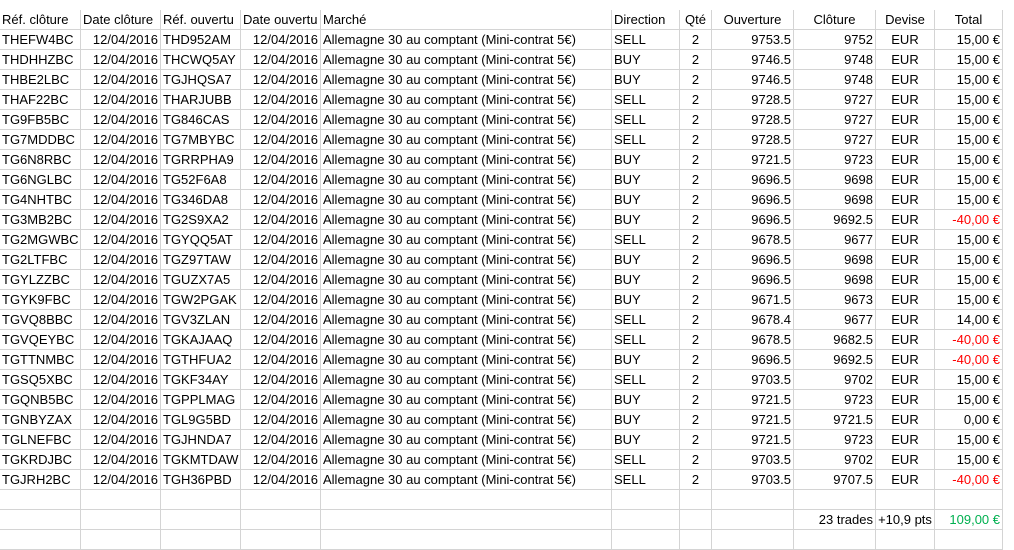 The height and width of the screenshot is (550, 1014). Describe the element at coordinates (201, 240) in the screenshot. I see `cell-ref-ouverture: TGYQQ5AT` at that location.